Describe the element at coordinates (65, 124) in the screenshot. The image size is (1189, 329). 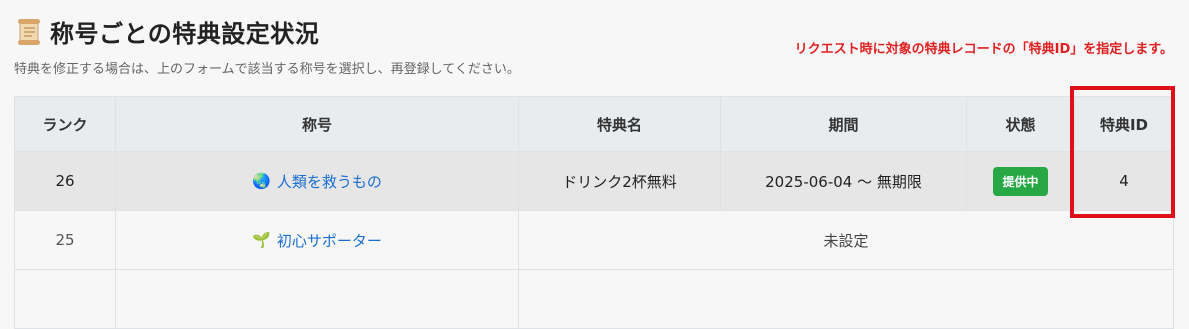
I see `column-header-rank: ランク` at that location.